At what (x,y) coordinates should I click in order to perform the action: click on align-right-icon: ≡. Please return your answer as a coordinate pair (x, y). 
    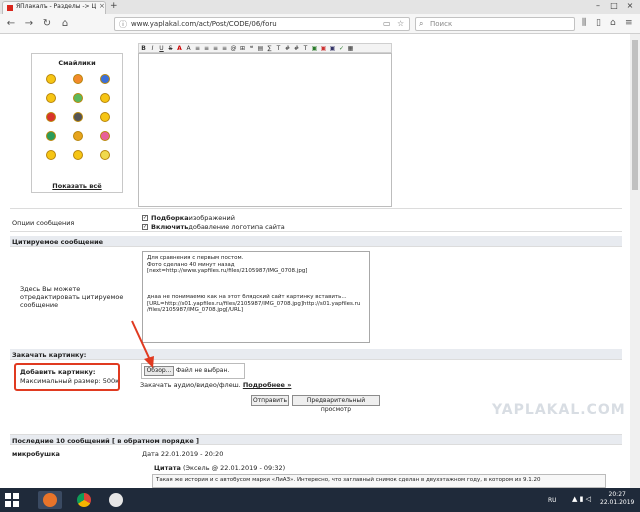
    Looking at the image, I should click on (215, 48).